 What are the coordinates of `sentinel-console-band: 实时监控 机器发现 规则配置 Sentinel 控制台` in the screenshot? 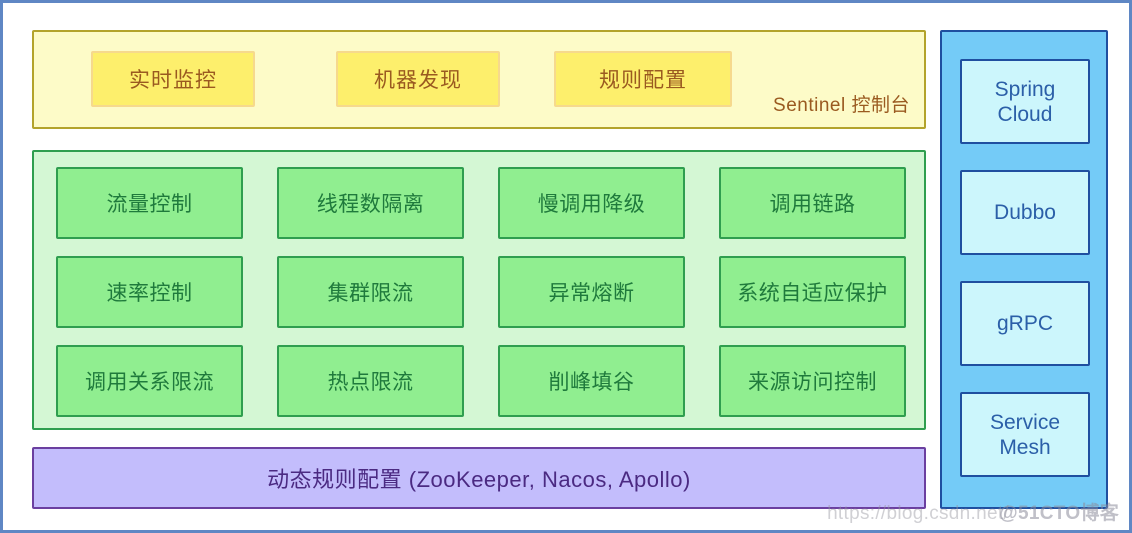 It's located at (479, 79).